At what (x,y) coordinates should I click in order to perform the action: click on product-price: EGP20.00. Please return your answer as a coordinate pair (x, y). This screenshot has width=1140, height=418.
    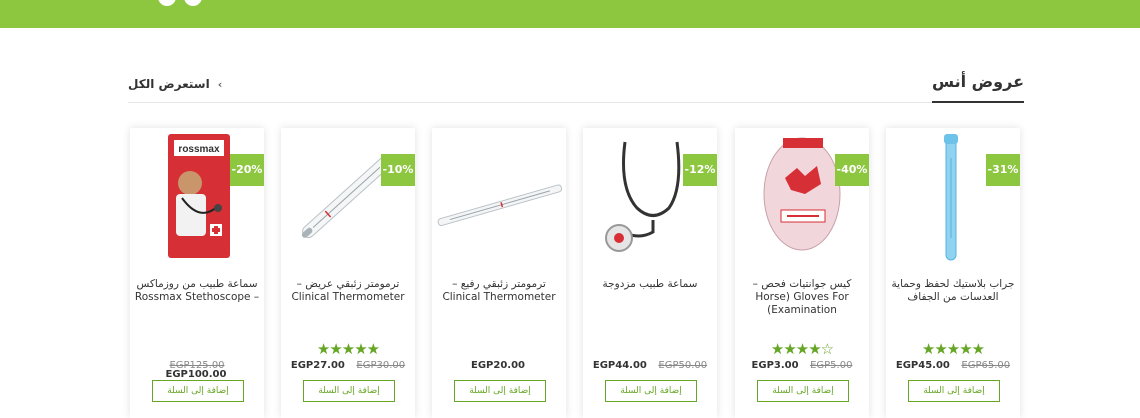
    Looking at the image, I should click on (499, 365).